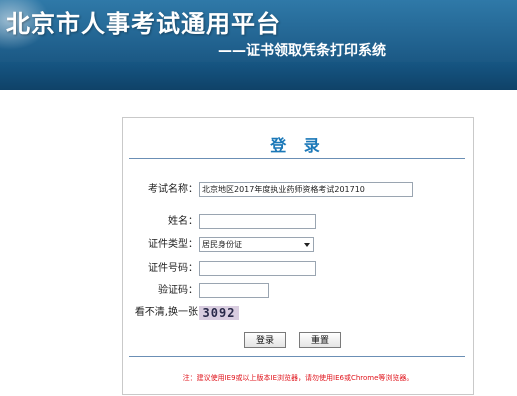  What do you see at coordinates (298, 145) in the screenshot?
I see `login-heading: 登 录` at bounding box center [298, 145].